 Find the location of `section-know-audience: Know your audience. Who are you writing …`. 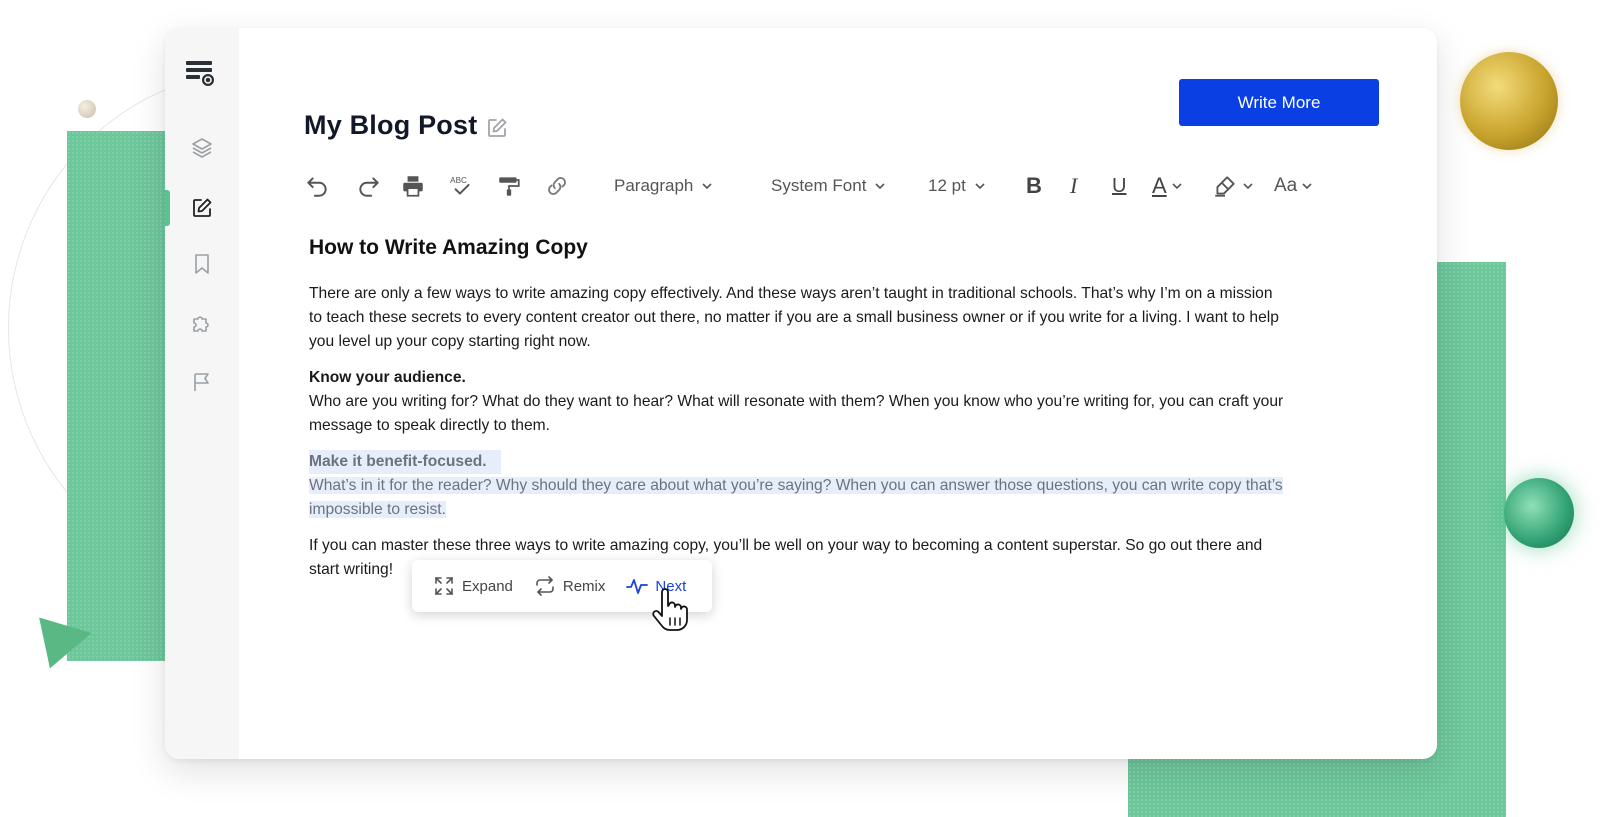

section-know-audience: Know your audience. Who are you writing … is located at coordinates (799, 402).